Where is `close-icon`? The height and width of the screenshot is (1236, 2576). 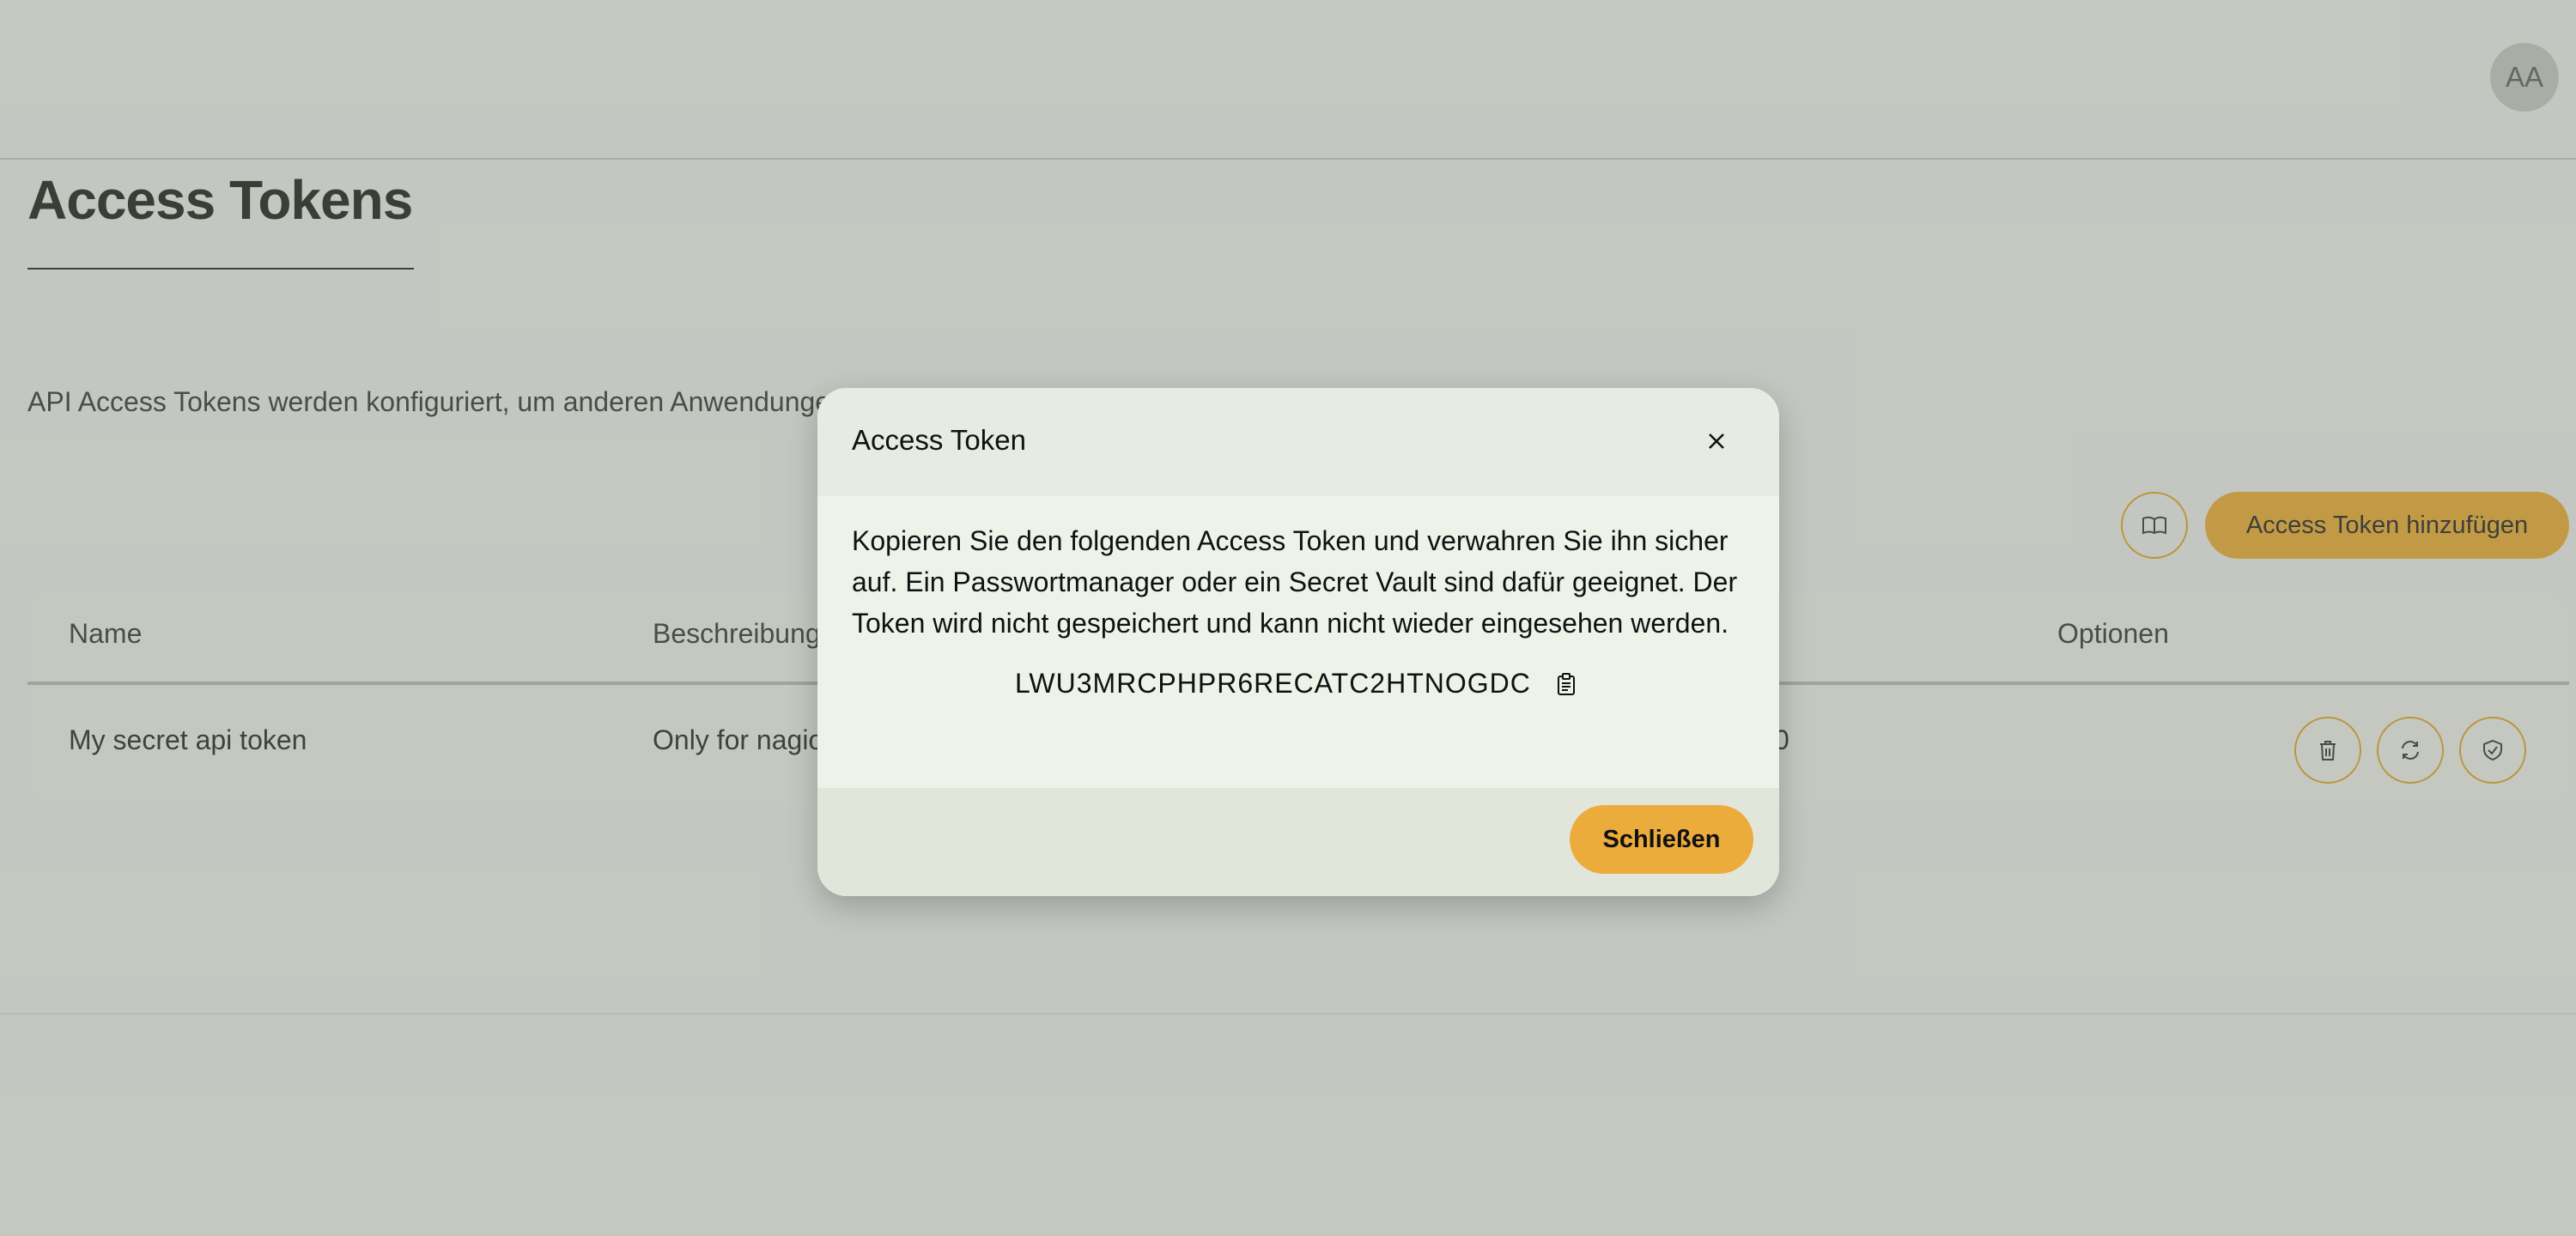
close-icon is located at coordinates (1716, 441).